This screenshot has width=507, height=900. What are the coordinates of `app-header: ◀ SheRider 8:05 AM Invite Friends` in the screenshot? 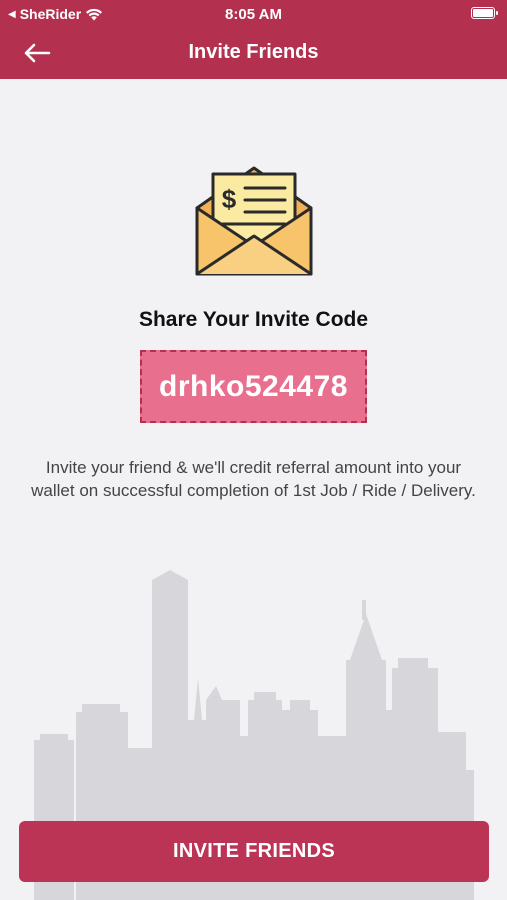 It's located at (253, 39).